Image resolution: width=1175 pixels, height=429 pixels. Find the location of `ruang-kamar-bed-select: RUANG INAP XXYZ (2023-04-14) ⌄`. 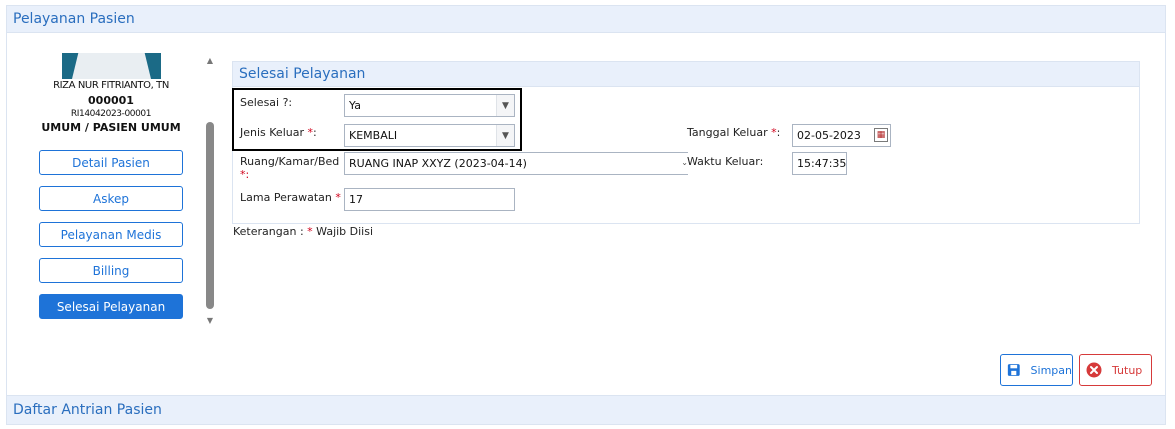

ruang-kamar-bed-select: RUANG INAP XXYZ (2023-04-14) ⌄ is located at coordinates (516, 163).